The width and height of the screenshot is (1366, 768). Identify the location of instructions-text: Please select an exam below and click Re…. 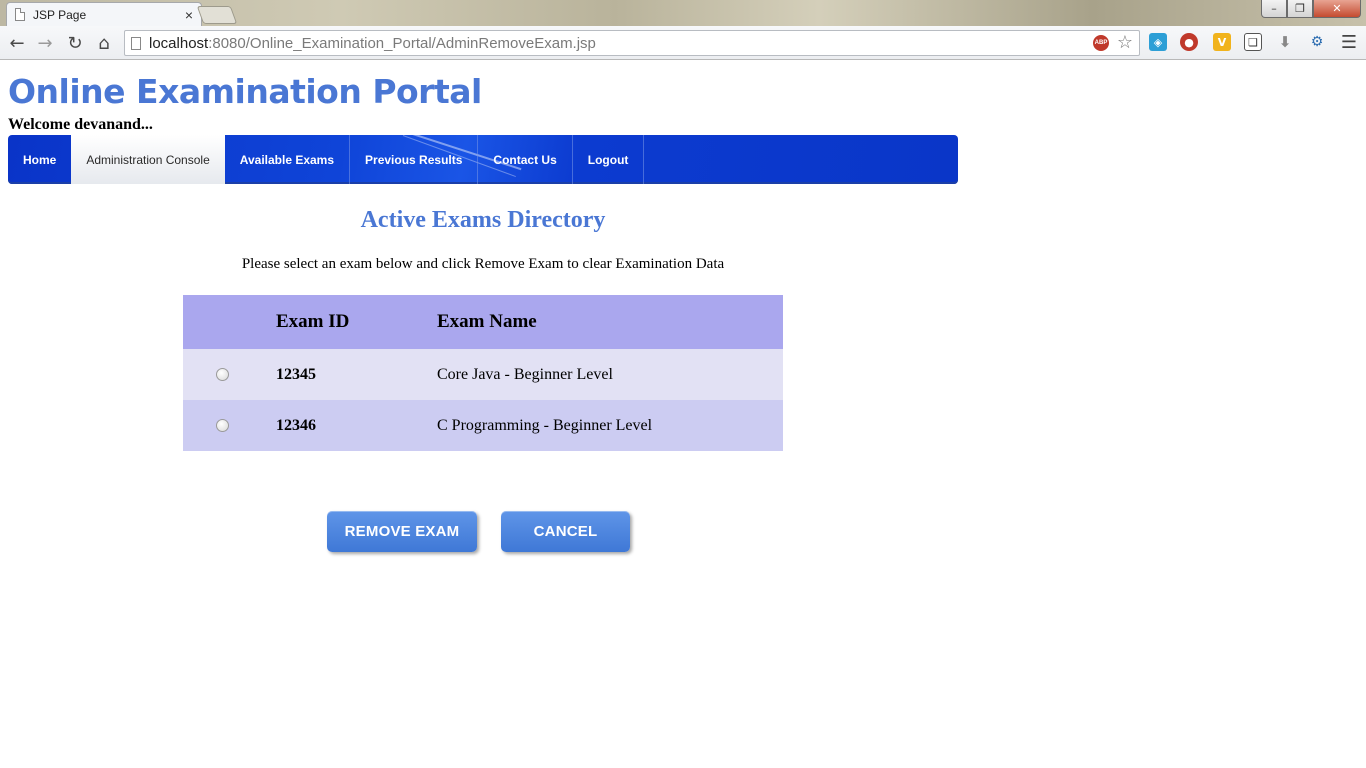
(483, 264).